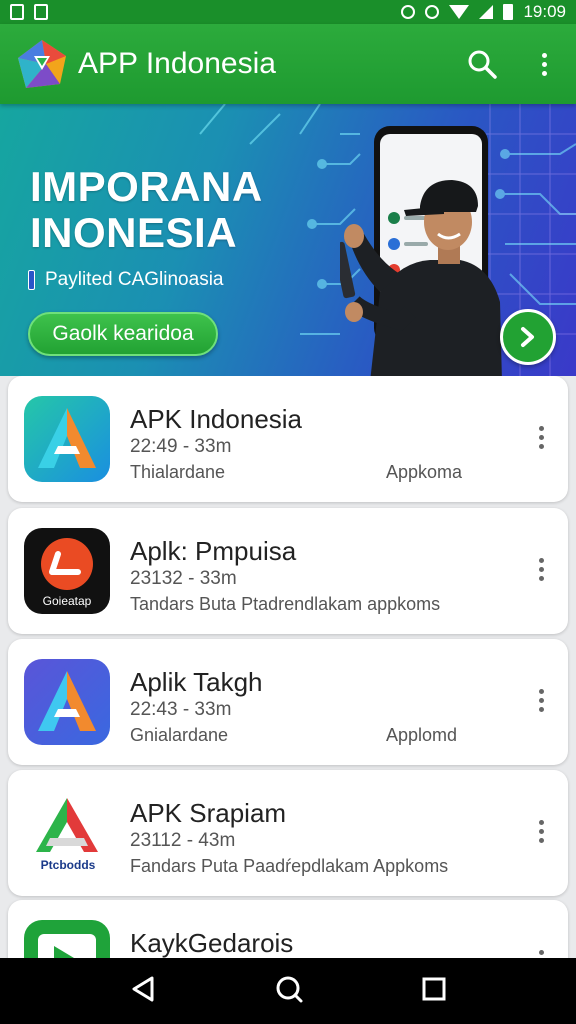  I want to click on system-nav-bar, so click(288, 991).